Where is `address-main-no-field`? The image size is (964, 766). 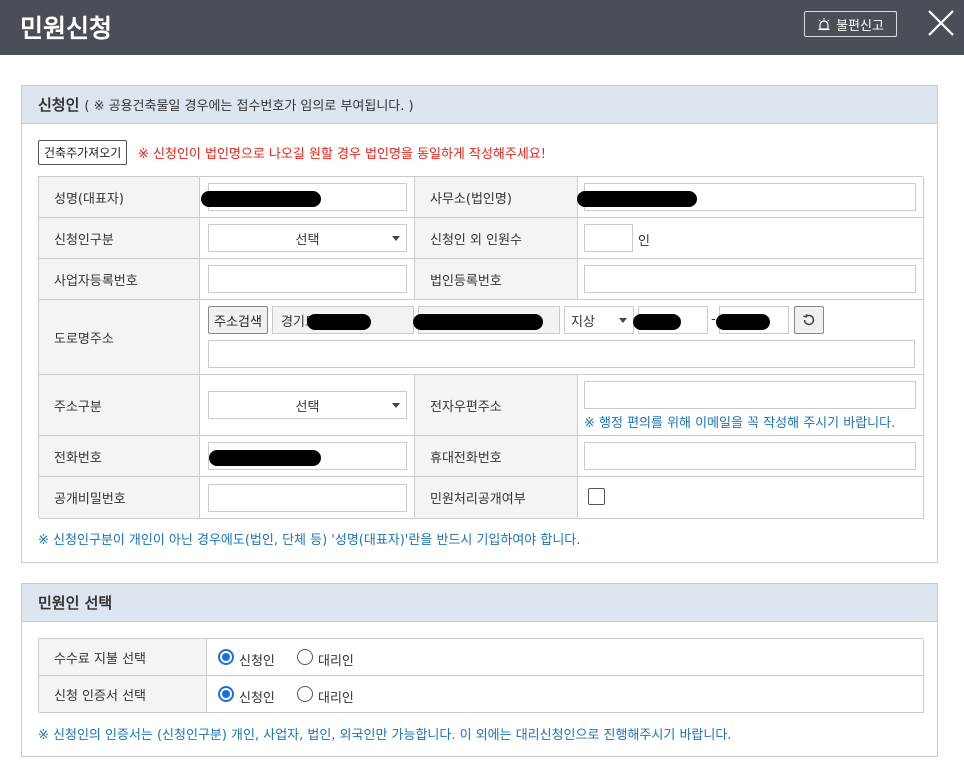
address-main-no-field is located at coordinates (670, 320).